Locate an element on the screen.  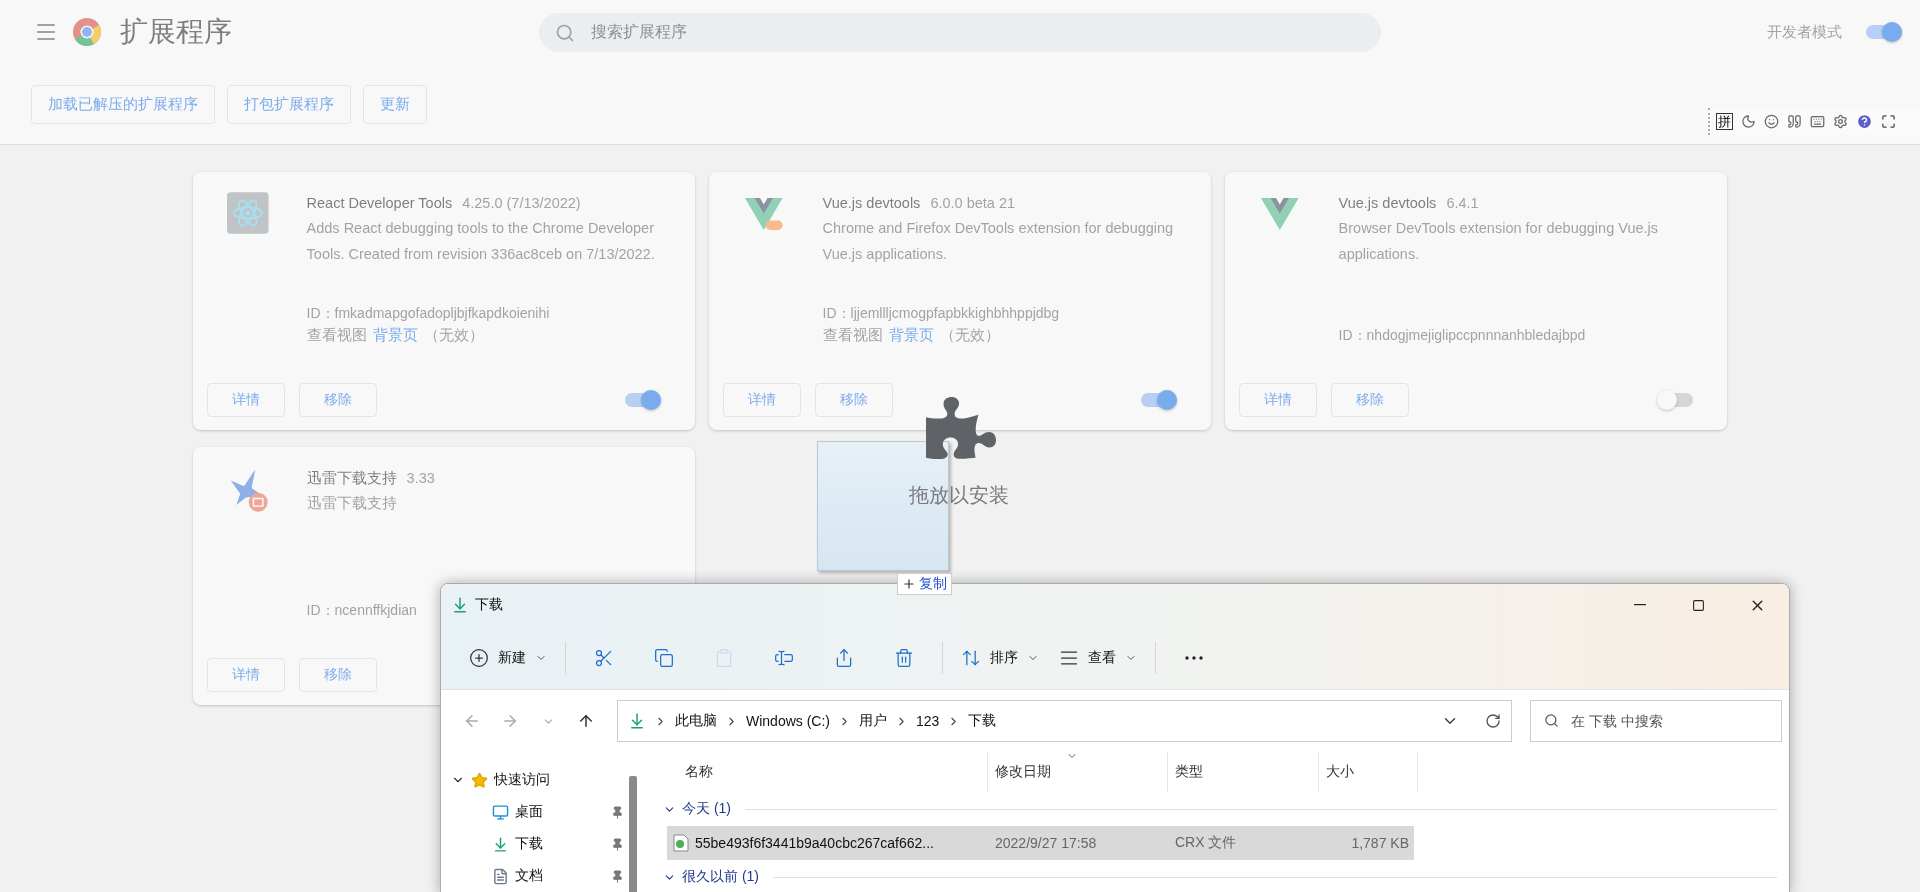
breadcrumb-item: 下载 is located at coordinates (982, 721).